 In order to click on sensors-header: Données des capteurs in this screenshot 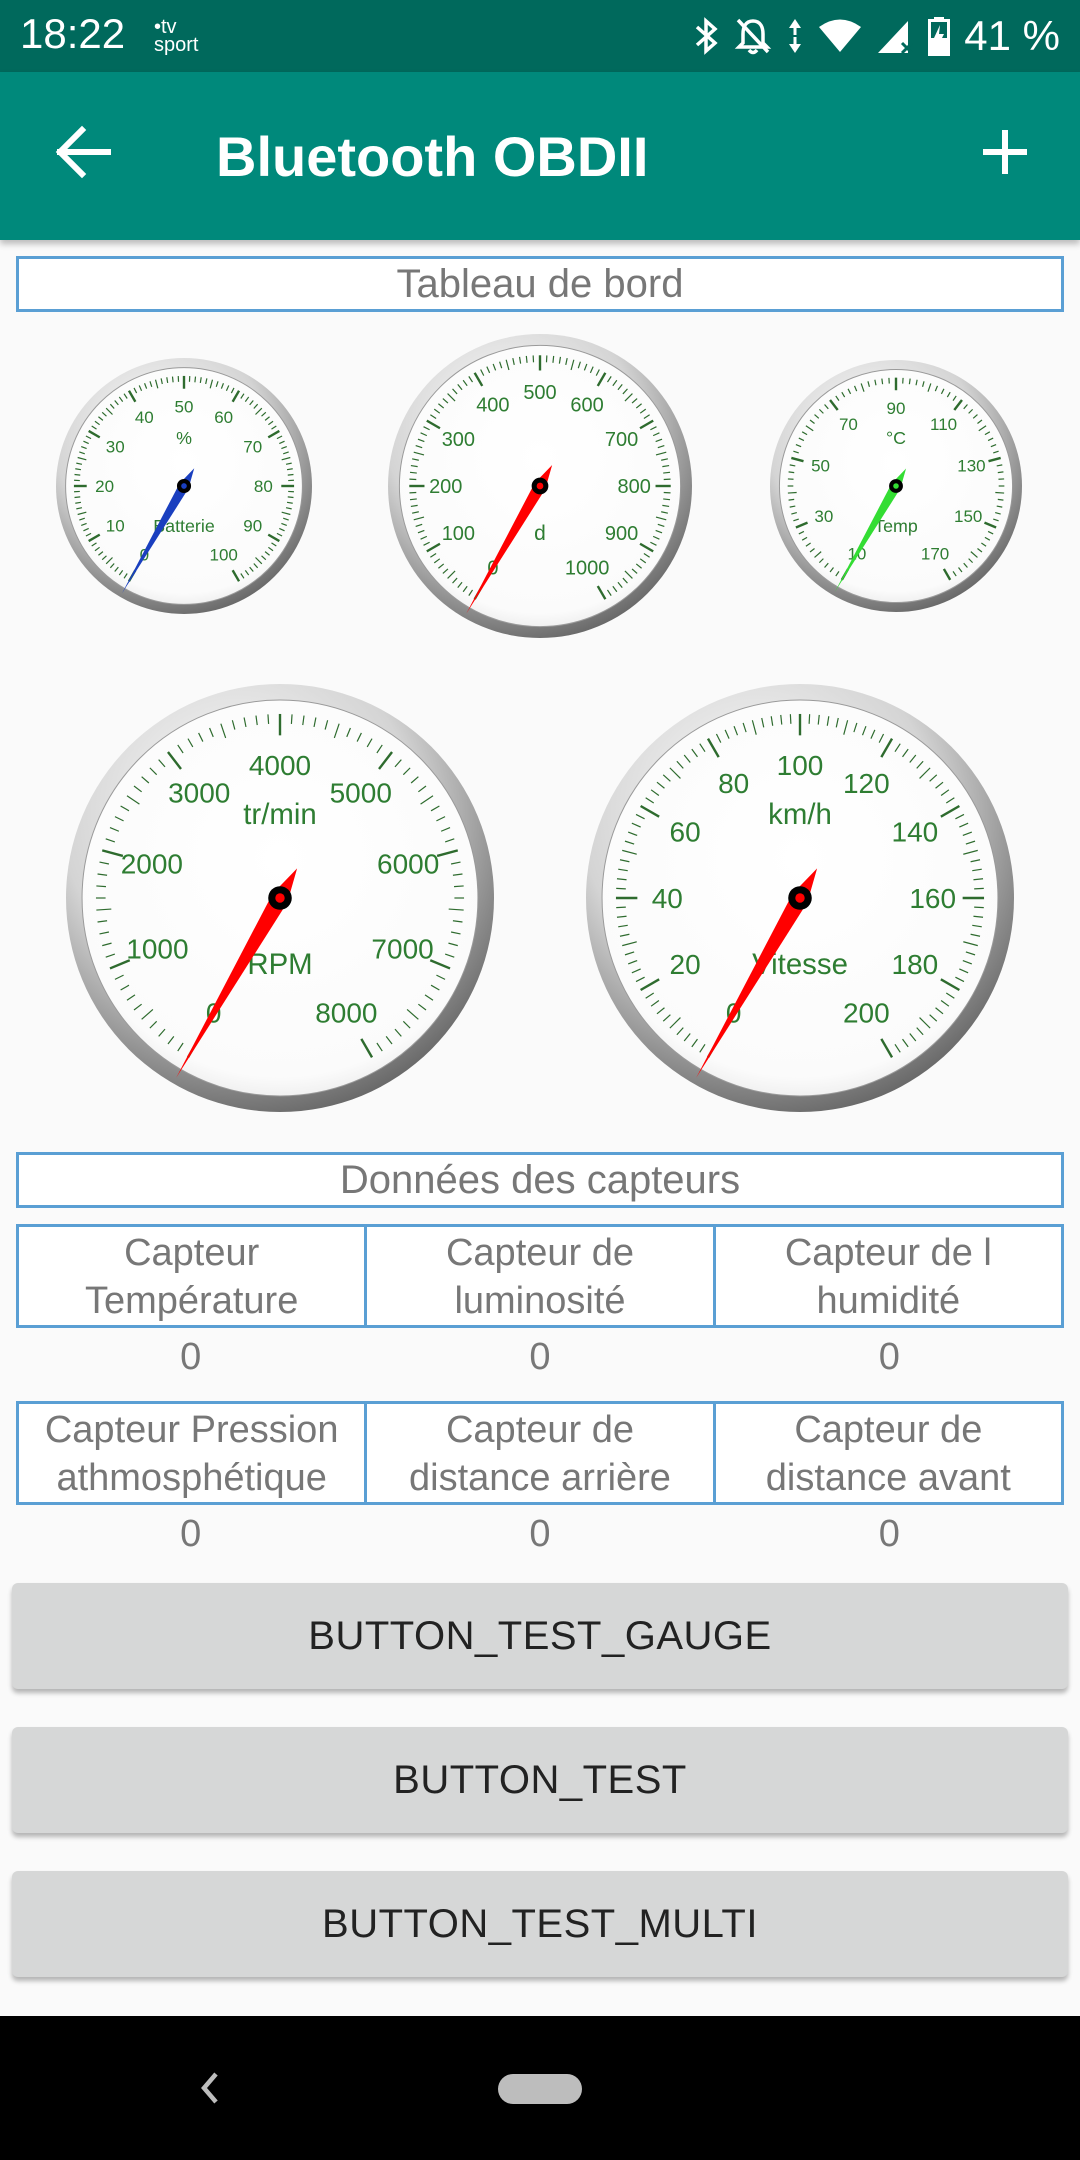, I will do `click(540, 1180)`.